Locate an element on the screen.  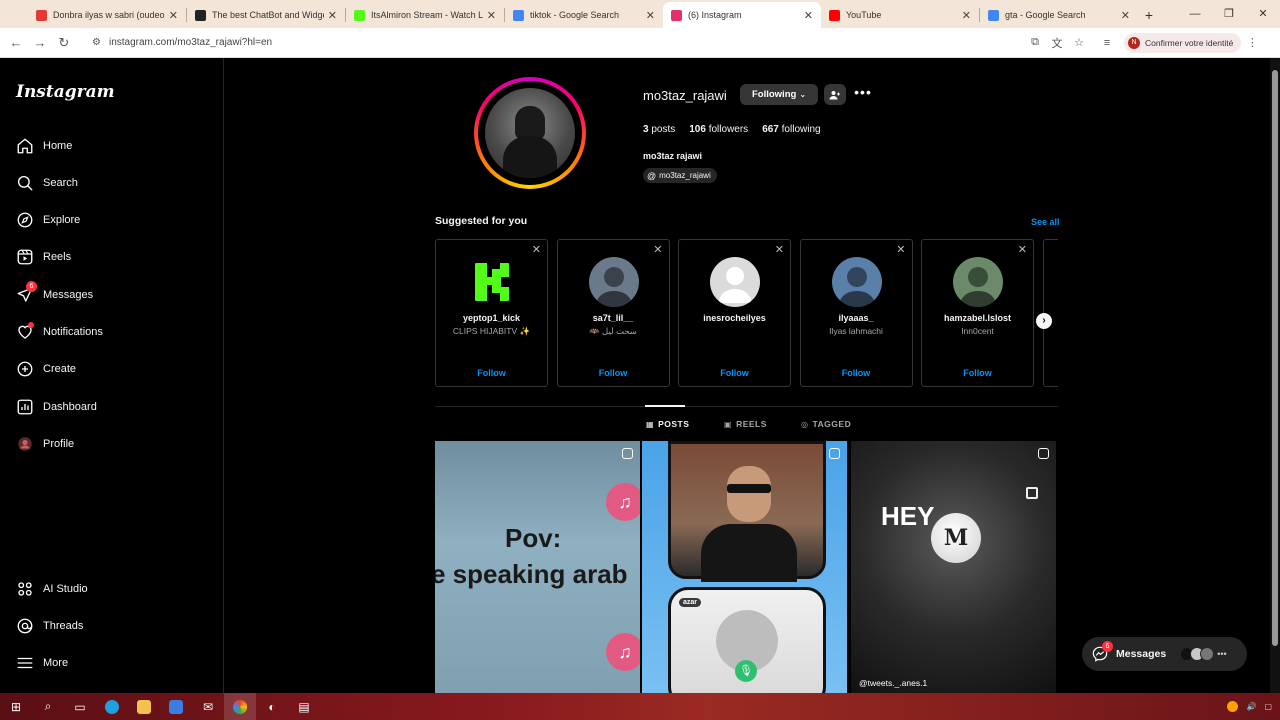
browser-tab: ItsAlmiron Stream - Watch Live ✕ is located at coordinates (425, 15).